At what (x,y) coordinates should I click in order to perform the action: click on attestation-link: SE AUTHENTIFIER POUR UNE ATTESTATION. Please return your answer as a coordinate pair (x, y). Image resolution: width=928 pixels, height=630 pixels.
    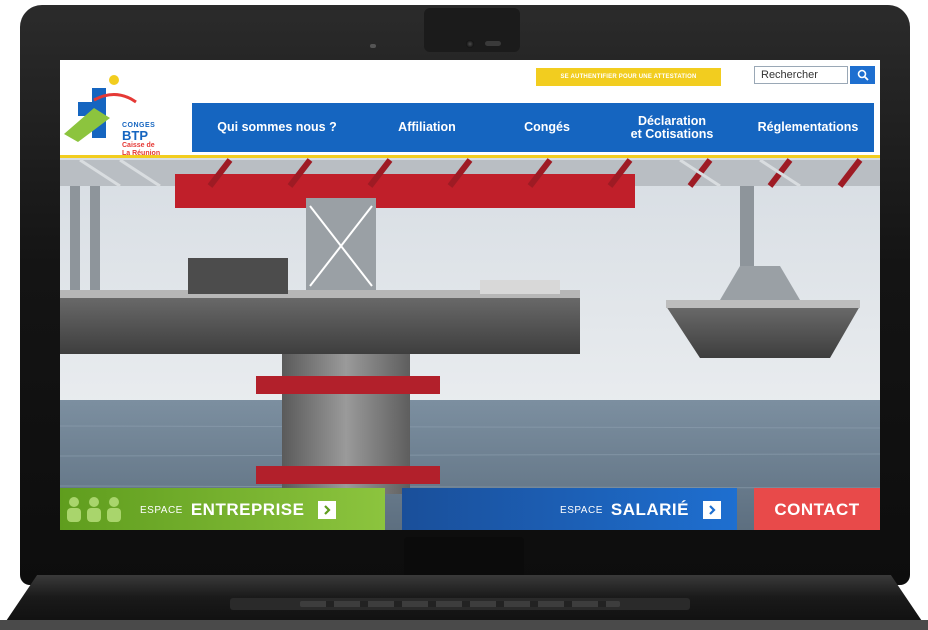
    Looking at the image, I should click on (628, 77).